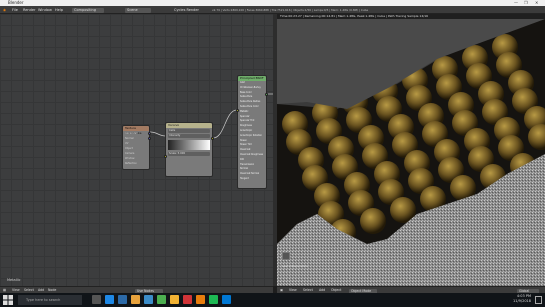 The image size is (545, 307). What do you see at coordinates (272, 300) in the screenshot?
I see `taskbar: Type here to search 4:03 PM 11/9/2018` at bounding box center [272, 300].